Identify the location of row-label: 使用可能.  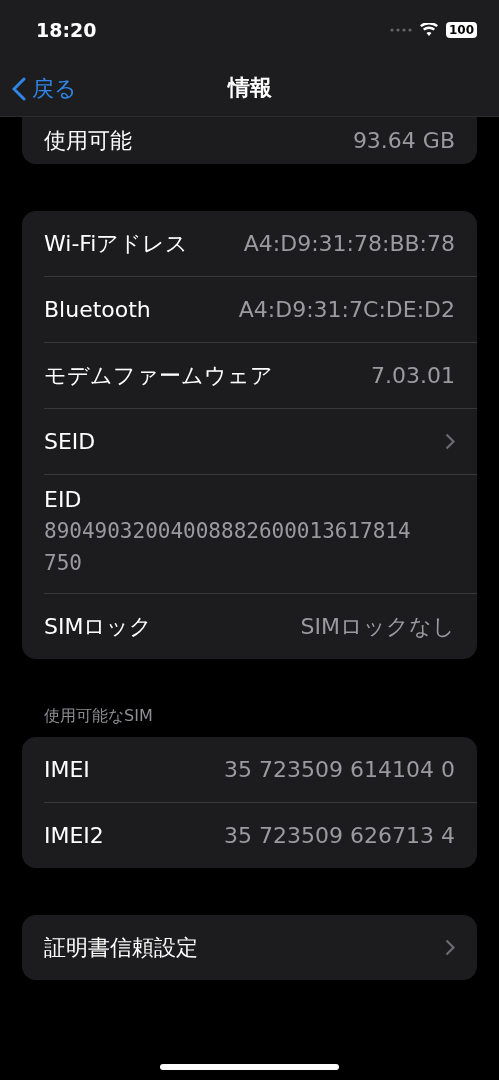
(88, 140).